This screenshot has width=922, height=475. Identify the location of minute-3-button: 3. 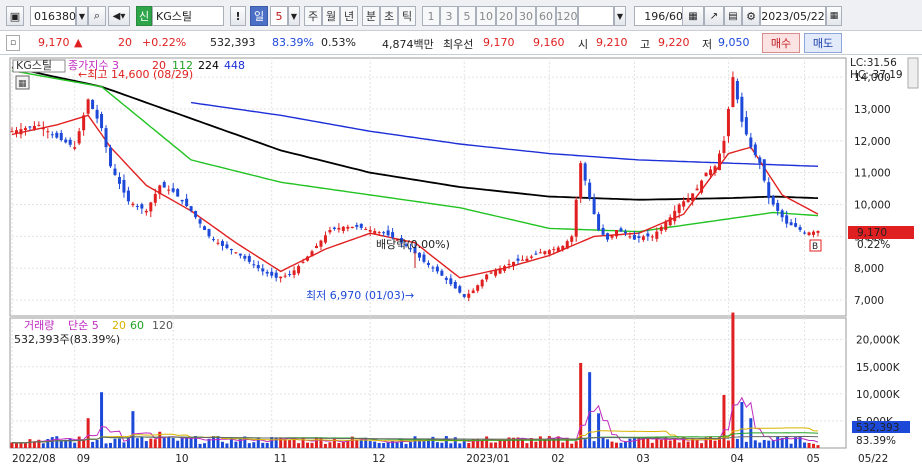
(449, 16).